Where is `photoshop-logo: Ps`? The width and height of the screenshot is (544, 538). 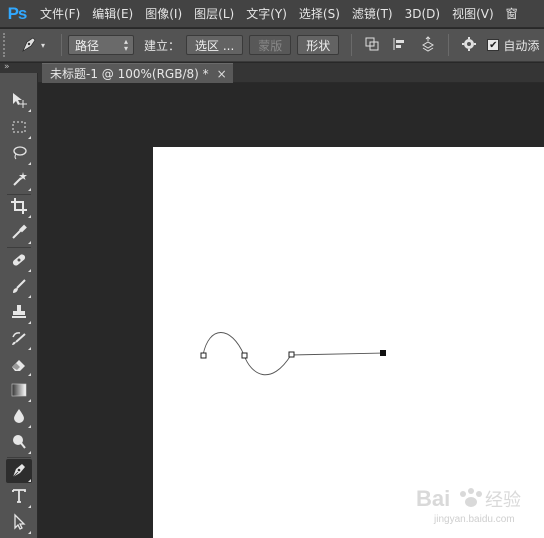 photoshop-logo: Ps is located at coordinates (17, 13).